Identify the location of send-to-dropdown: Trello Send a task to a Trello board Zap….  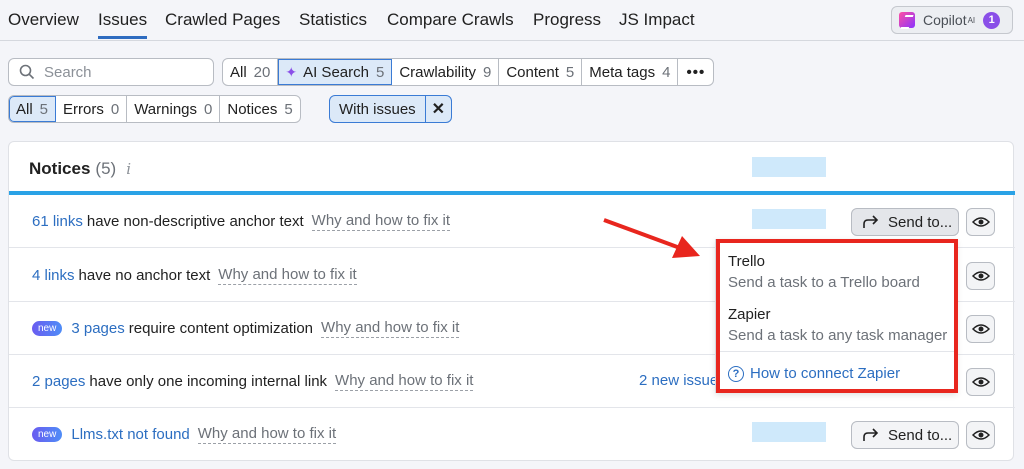
(836, 316).